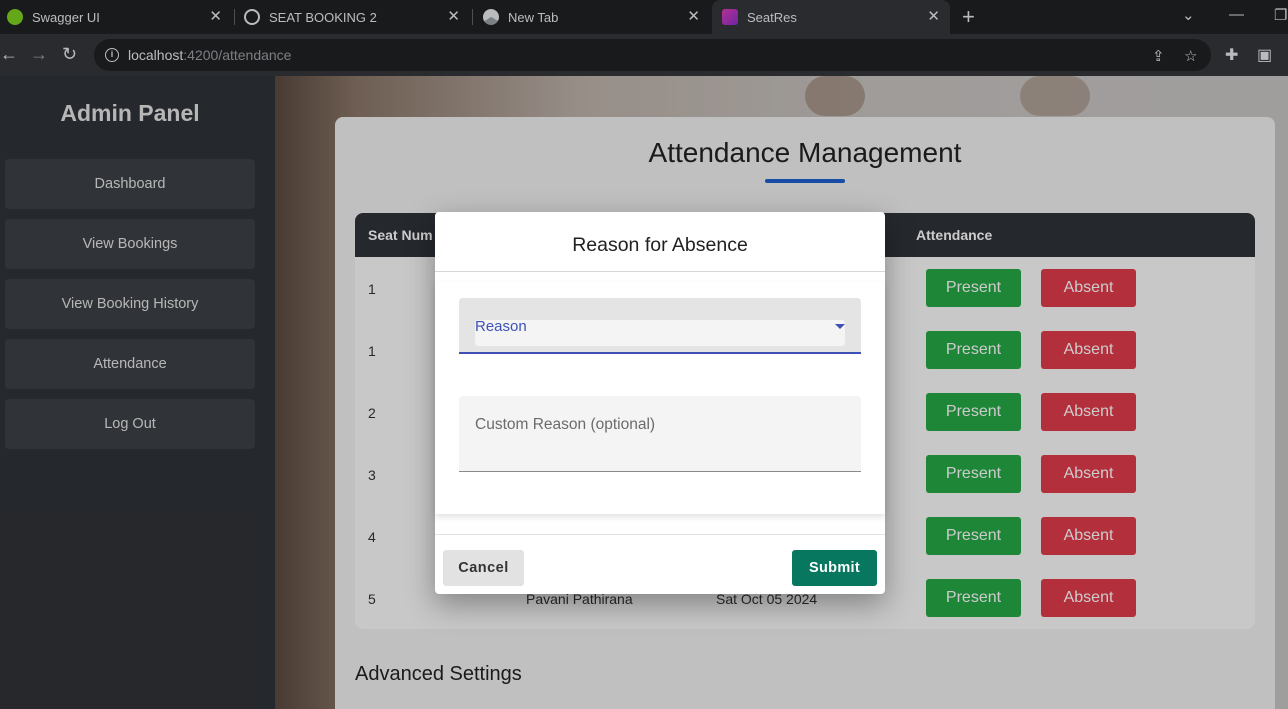 This screenshot has height=709, width=1288. I want to click on custom-reason-input: Custom Reason (optional), so click(660, 434).